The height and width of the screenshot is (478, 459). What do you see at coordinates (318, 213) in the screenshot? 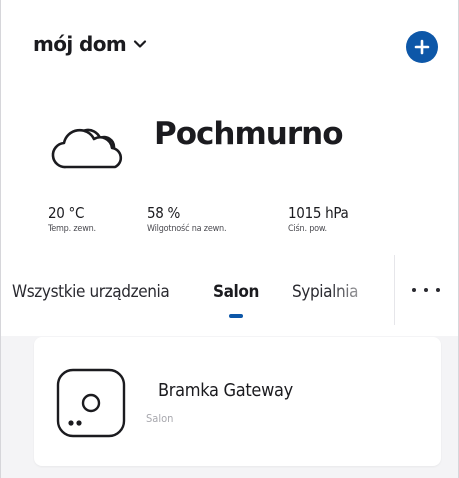
I see `stat-value: 1015 hPa` at bounding box center [318, 213].